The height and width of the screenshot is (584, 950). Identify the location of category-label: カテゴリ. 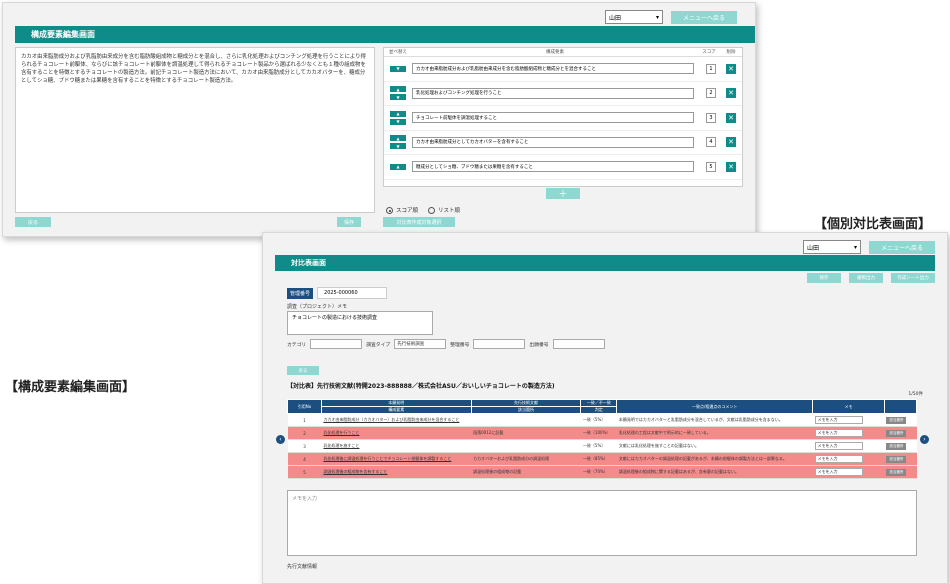
(297, 345).